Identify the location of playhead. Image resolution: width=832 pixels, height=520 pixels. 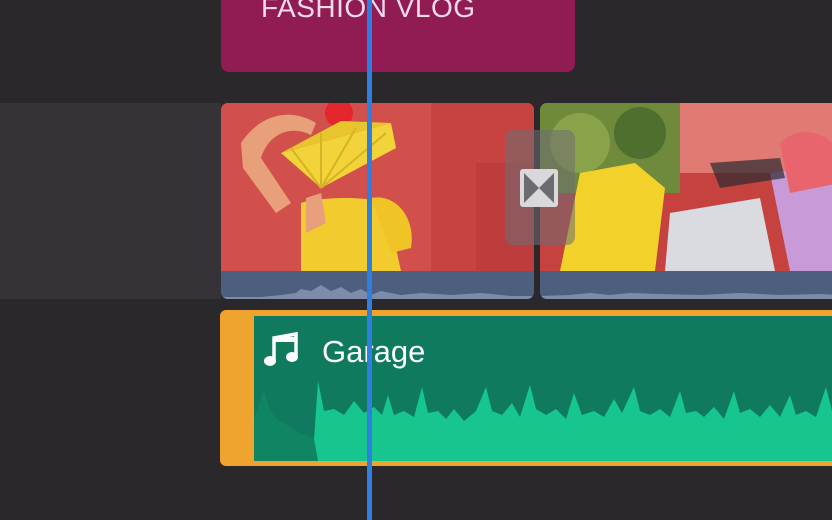
(369, 260).